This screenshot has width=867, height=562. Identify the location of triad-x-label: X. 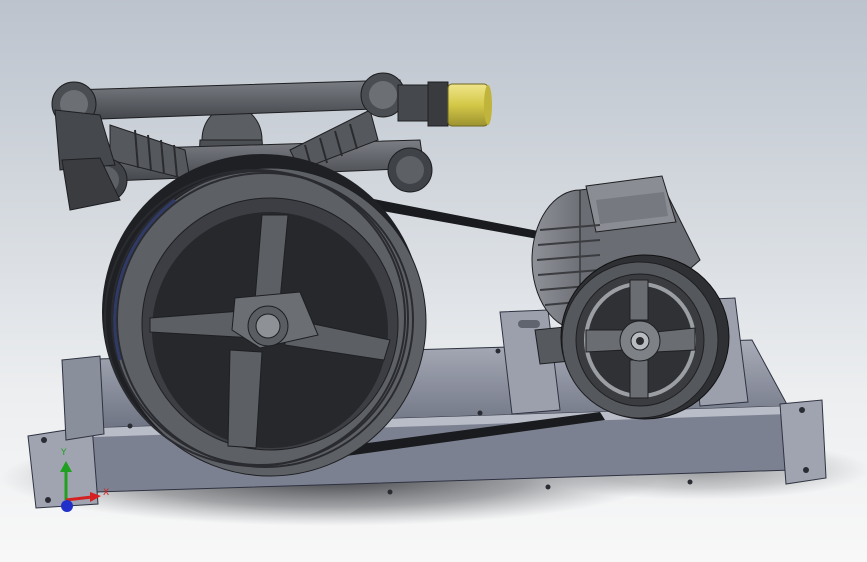
(106, 493).